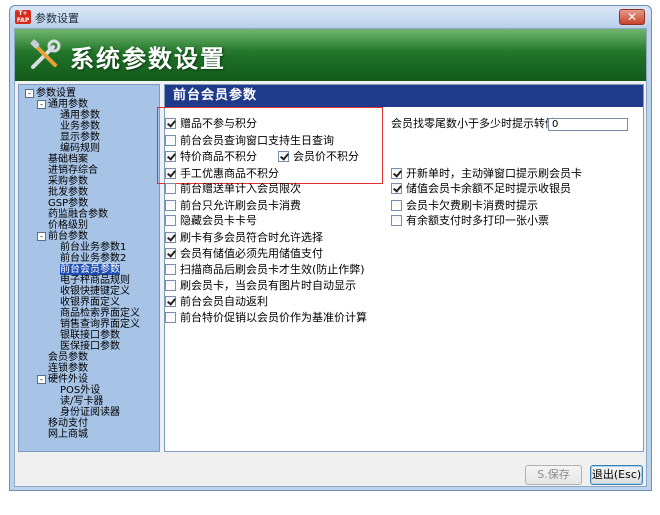  I want to click on tree-item: 基础档案, so click(68, 159).